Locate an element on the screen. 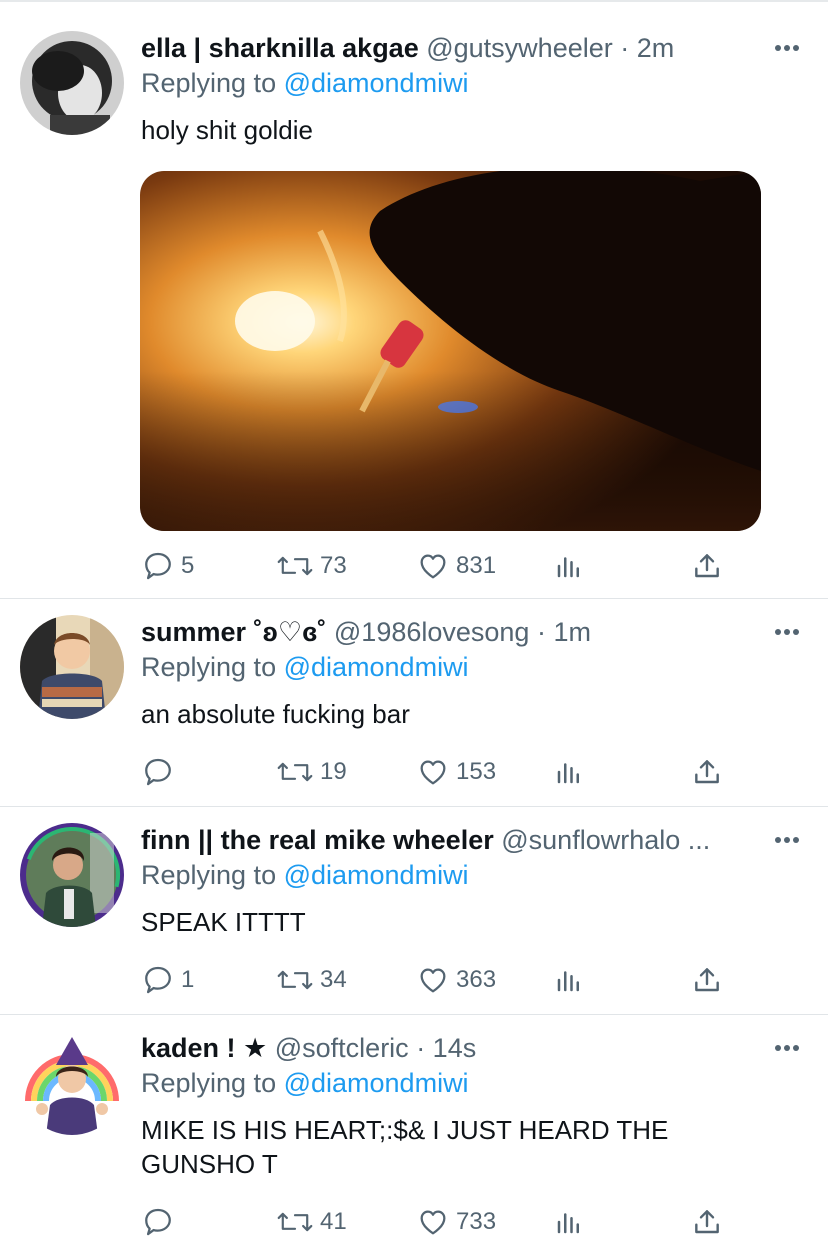 This screenshot has height=1252, width=828. reply-button: 5 is located at coordinates (167, 566).